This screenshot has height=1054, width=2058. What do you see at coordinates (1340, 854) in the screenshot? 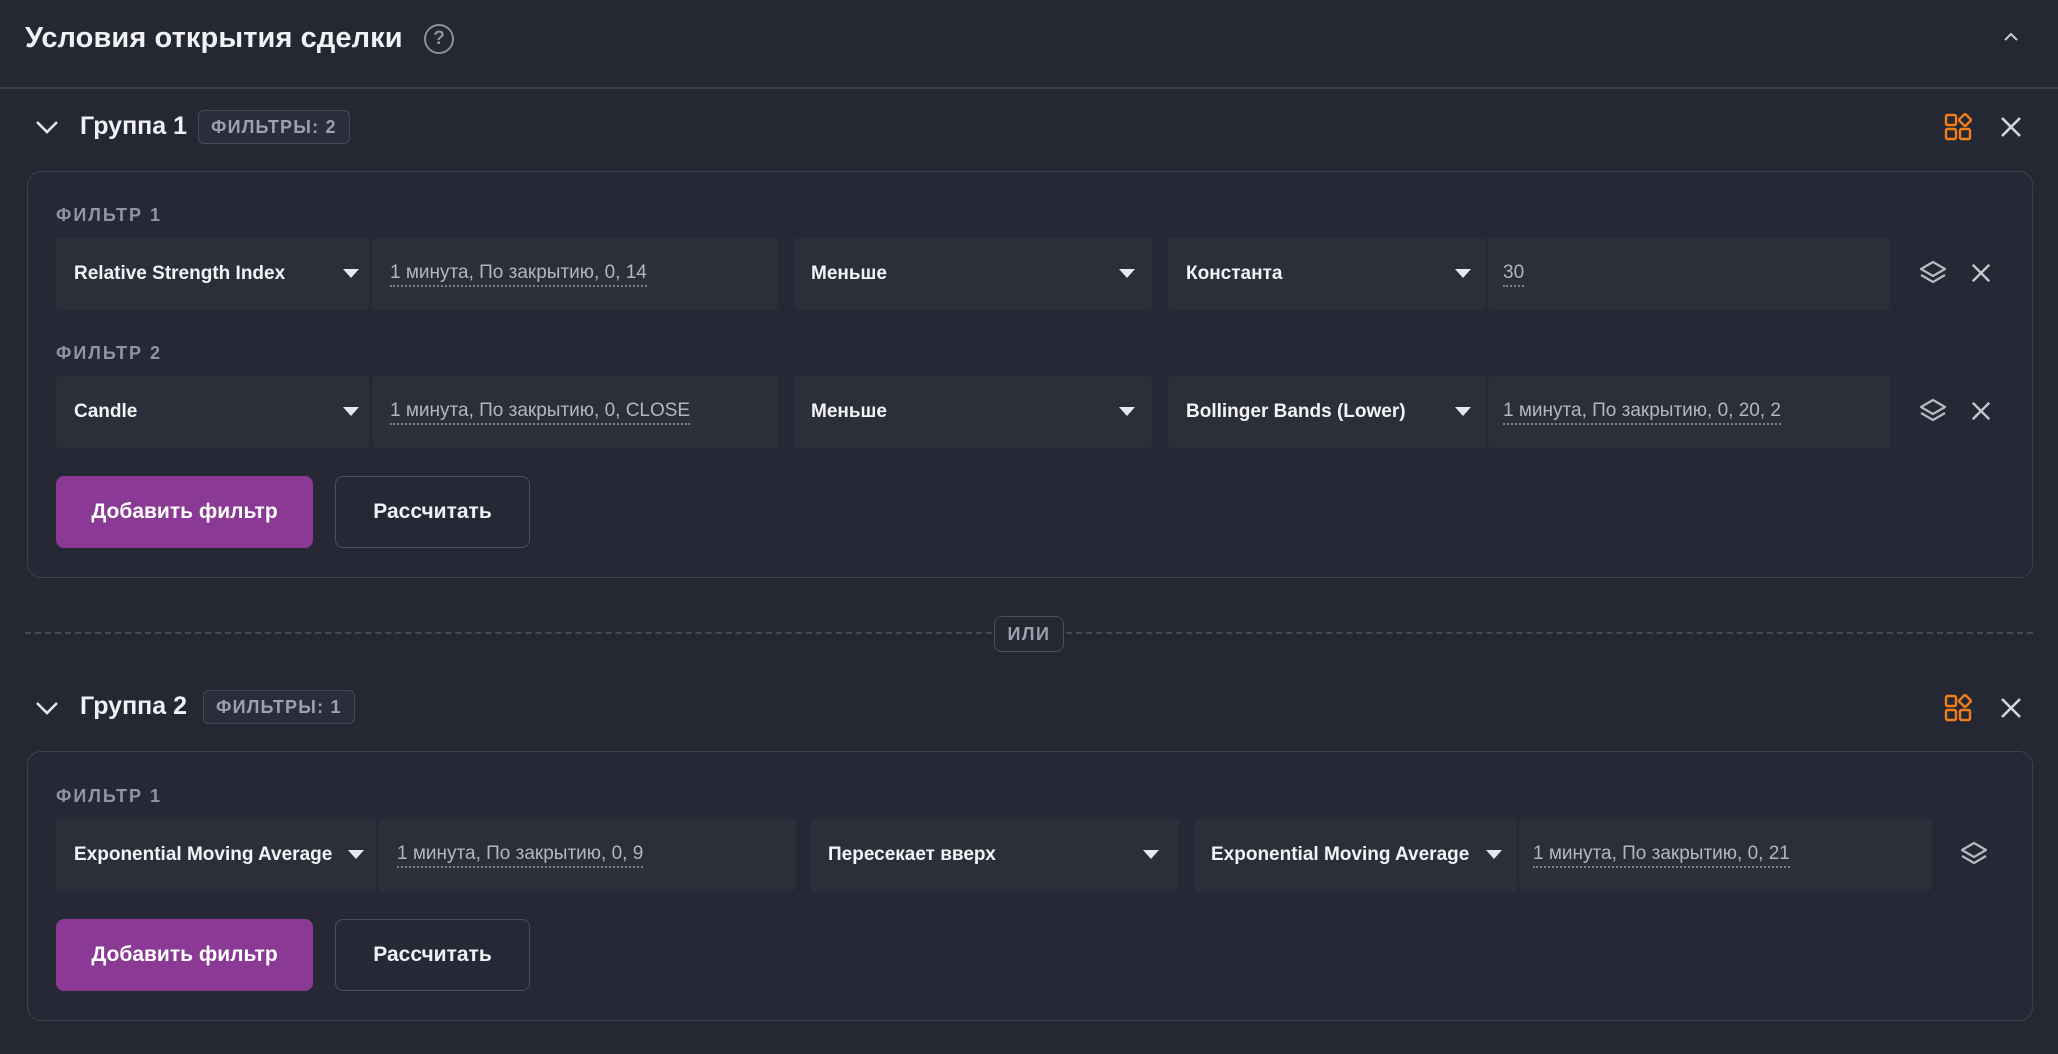
I see `target-value: Exponential Moving Average` at bounding box center [1340, 854].